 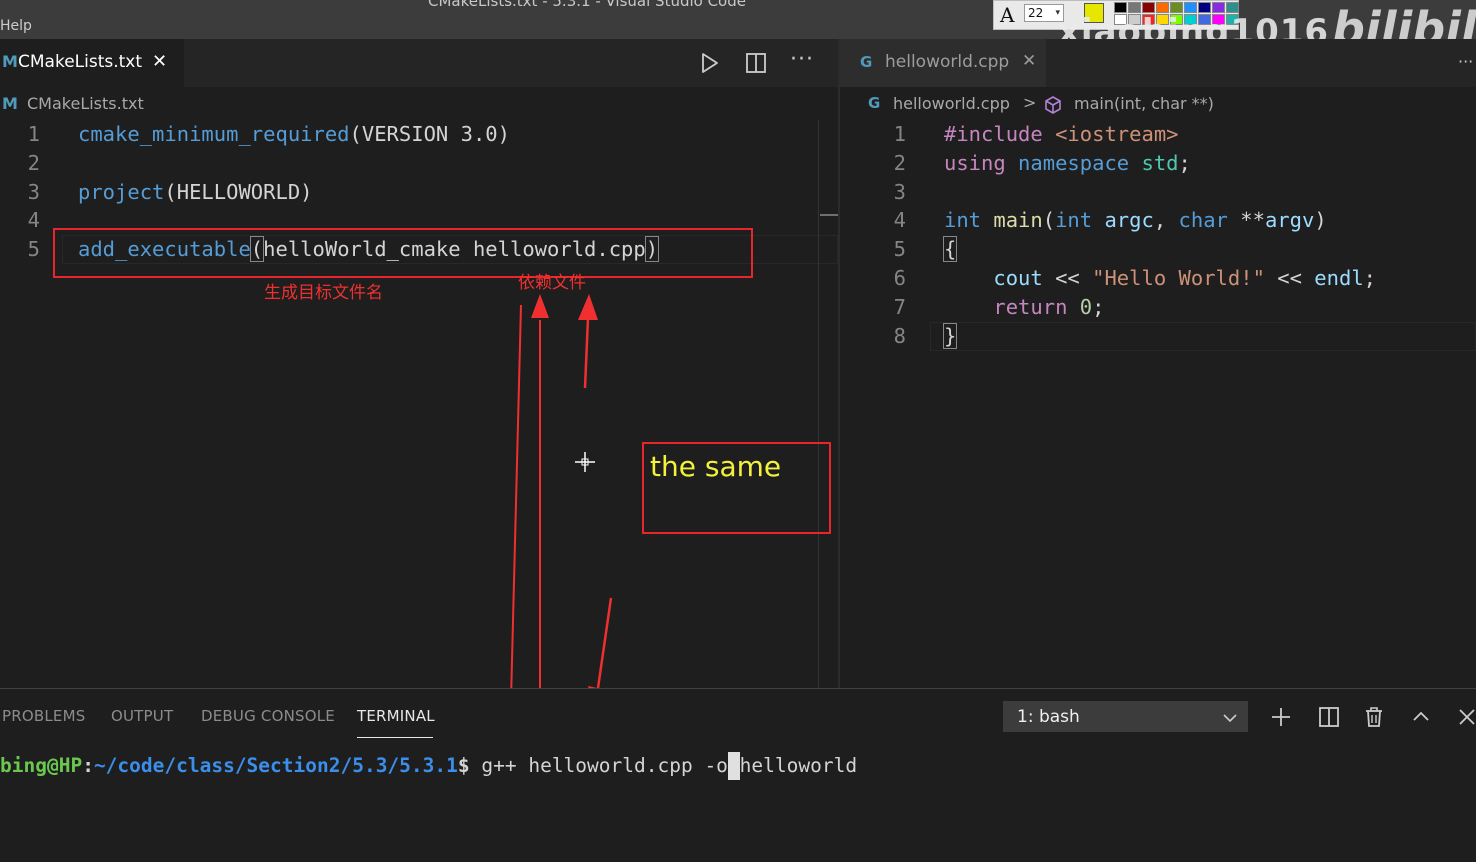 What do you see at coordinates (1158, 63) in the screenshot?
I see `right-editor-tabbar: G helloworld.cpp ✕` at bounding box center [1158, 63].